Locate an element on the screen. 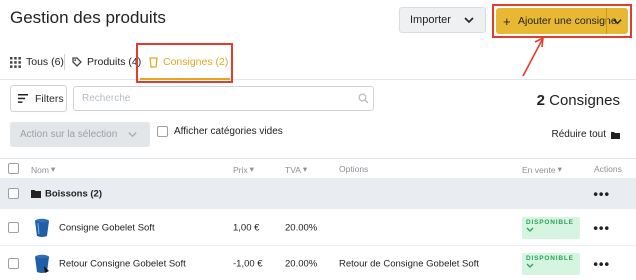 The image size is (636, 280). product-name: Consigne Gobelet Soft is located at coordinates (107, 227).